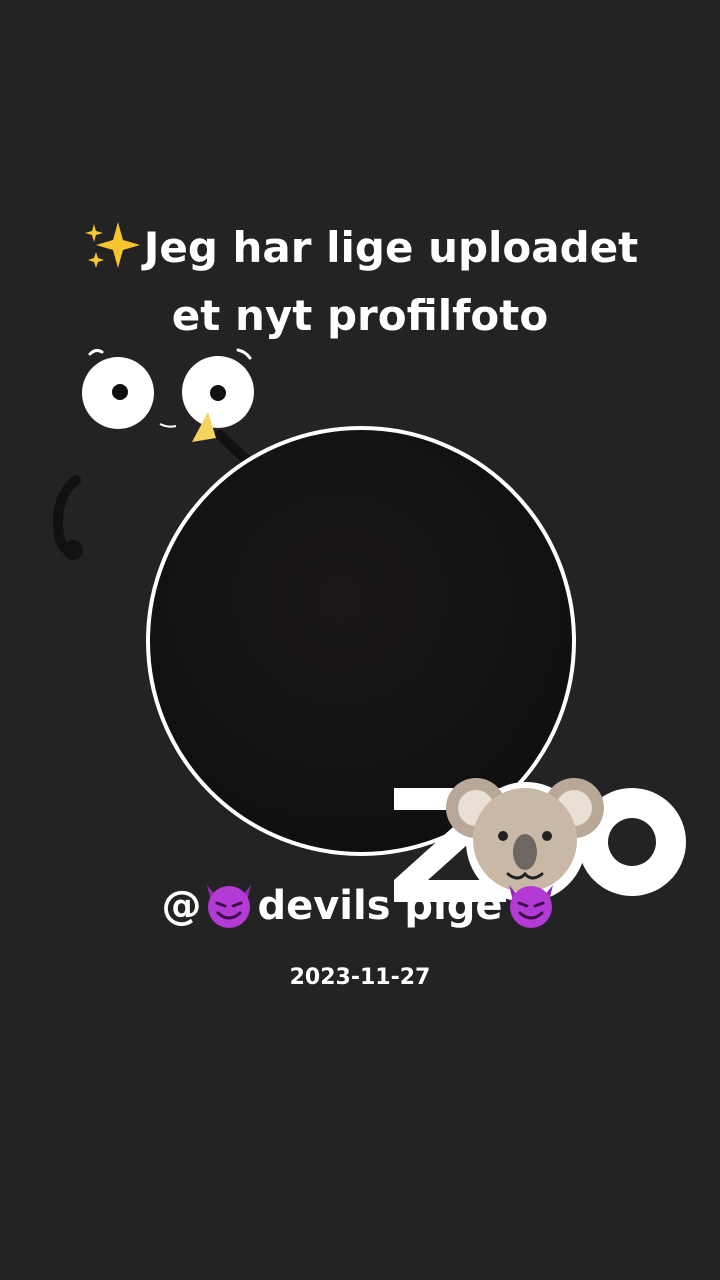  What do you see at coordinates (391, 247) in the screenshot?
I see `headline-text-1: Jeg har lige uploadet` at bounding box center [391, 247].